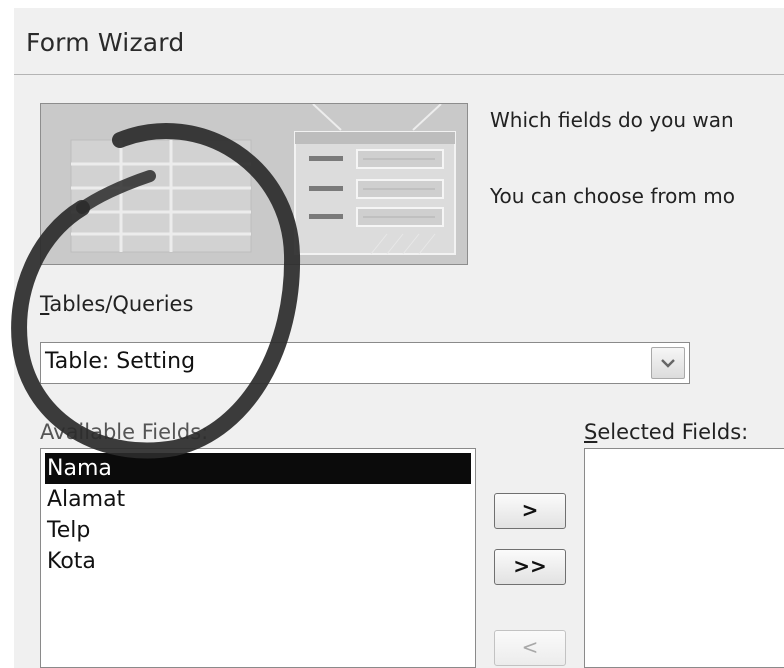  I want to click on list-item: Telp, so click(258, 530).